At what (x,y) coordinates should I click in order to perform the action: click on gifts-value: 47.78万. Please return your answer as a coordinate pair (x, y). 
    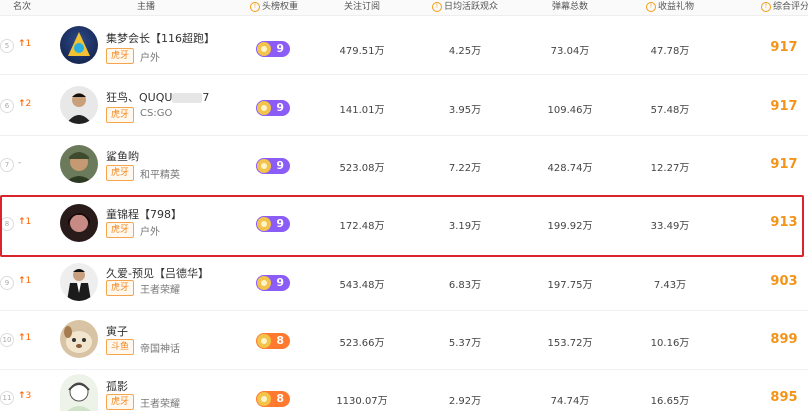
    Looking at the image, I should click on (670, 51).